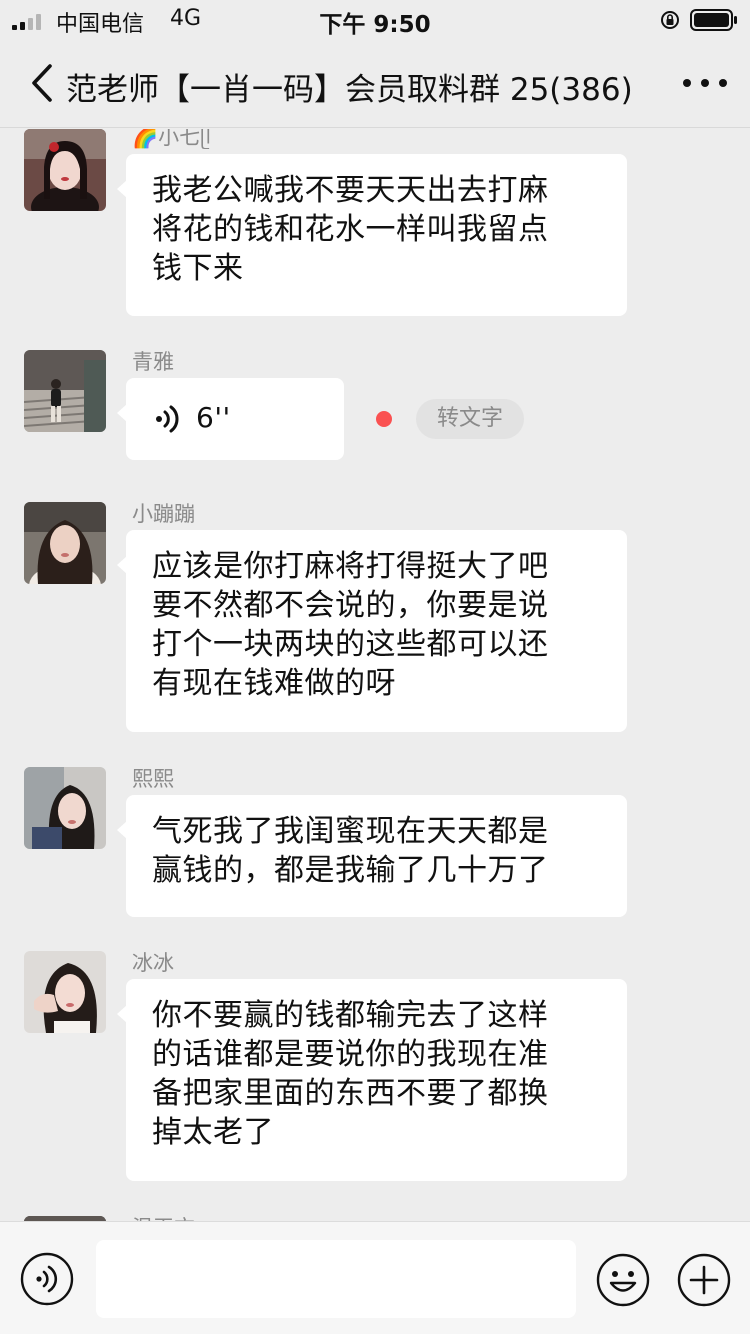  I want to click on voice-wave-icon, so click(167, 419).